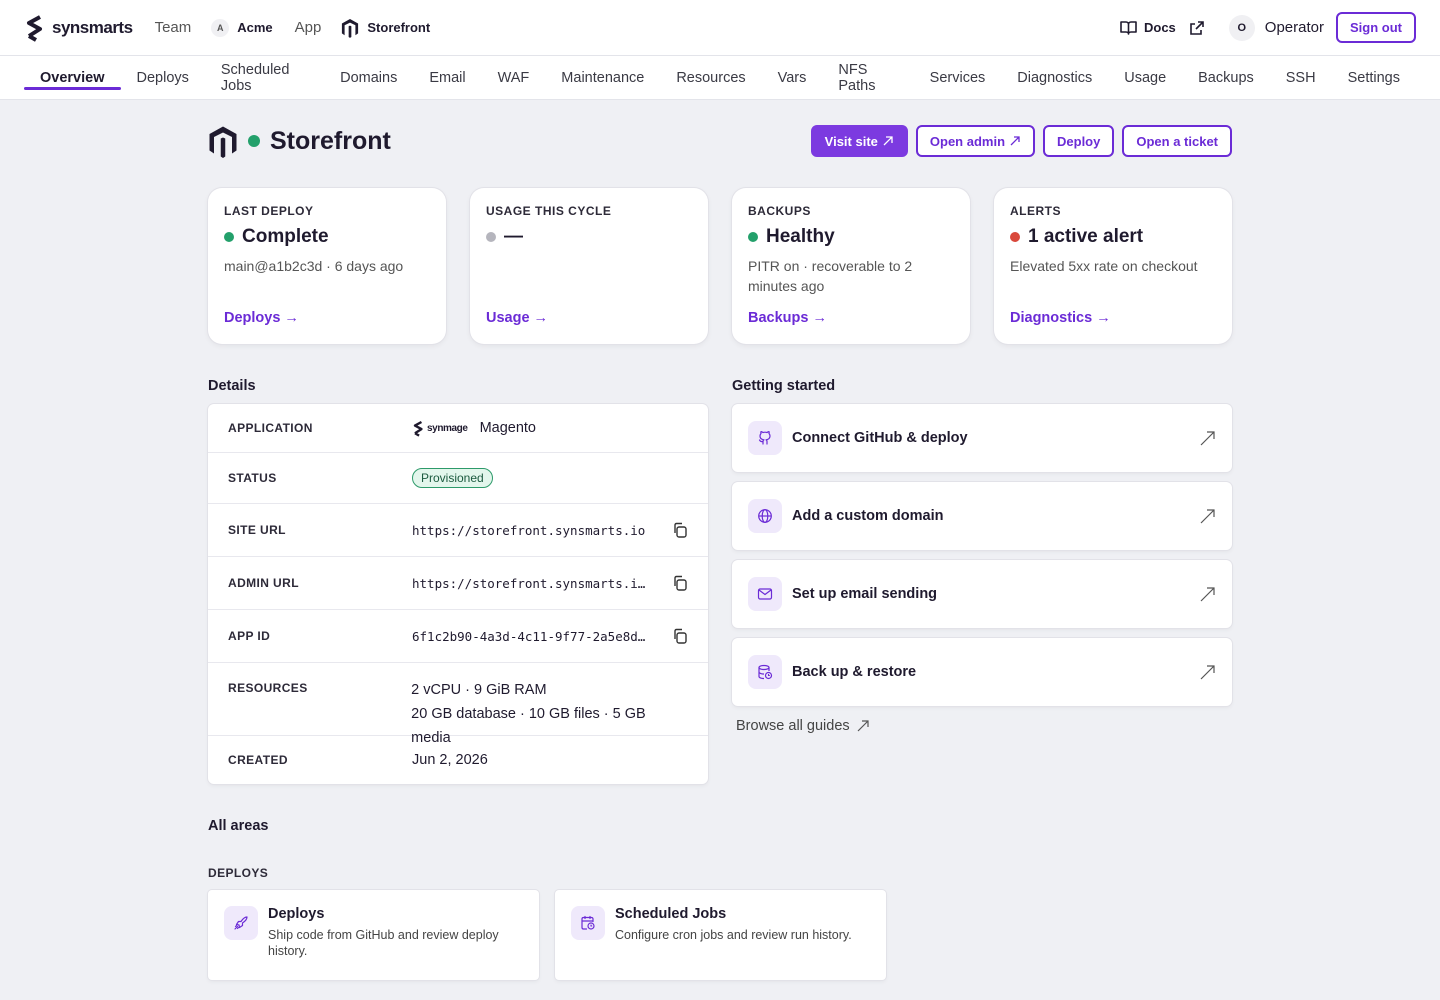 The height and width of the screenshot is (1000, 1440). I want to click on docs-link: Docs, so click(1162, 28).